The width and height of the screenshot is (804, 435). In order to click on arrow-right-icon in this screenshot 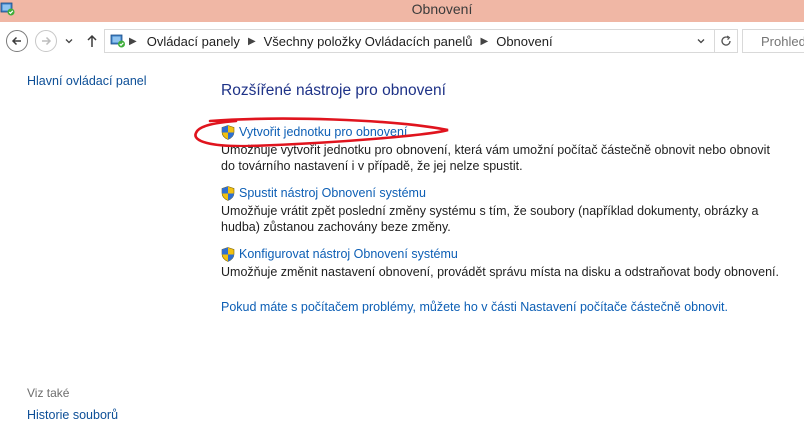, I will do `click(47, 41)`.